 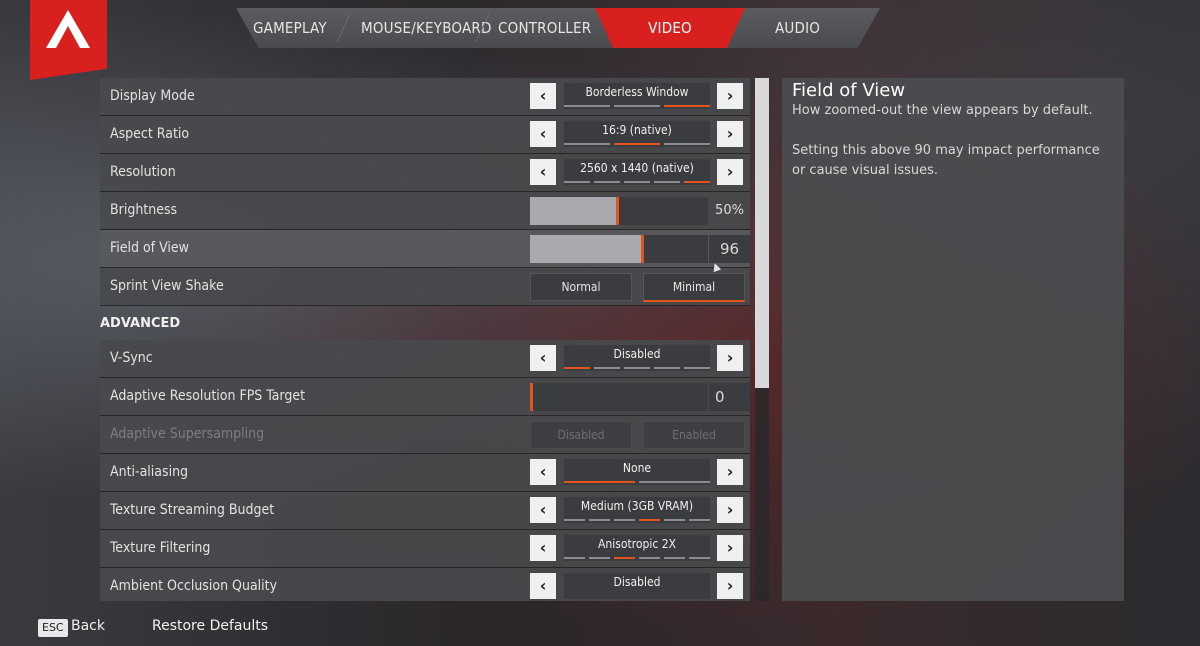 What do you see at coordinates (637, 130) in the screenshot?
I see `setting-value: 16:9 (native)` at bounding box center [637, 130].